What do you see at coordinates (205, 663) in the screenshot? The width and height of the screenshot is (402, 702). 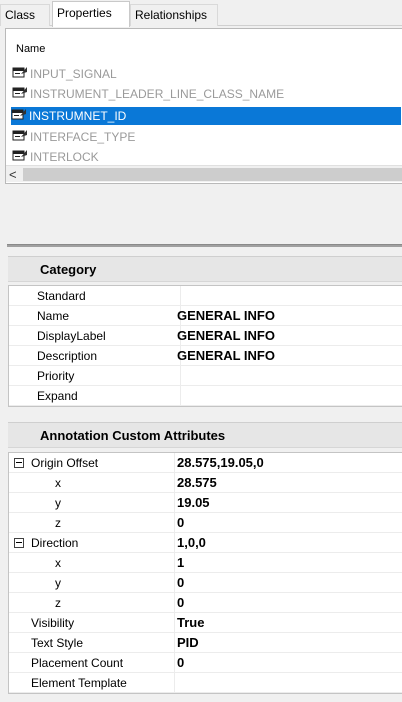 I see `grid-row: Placement Count 0` at bounding box center [205, 663].